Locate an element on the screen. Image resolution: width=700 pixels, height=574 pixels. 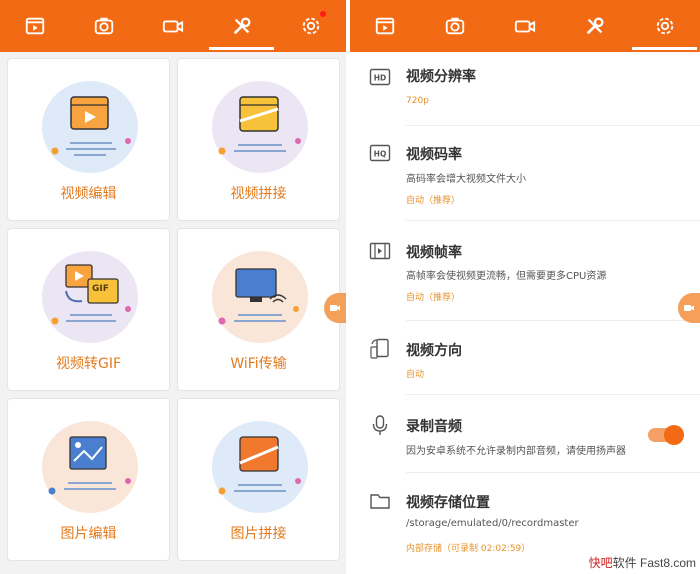
video-edit-card: 视频编辑 is located at coordinates (88, 139).